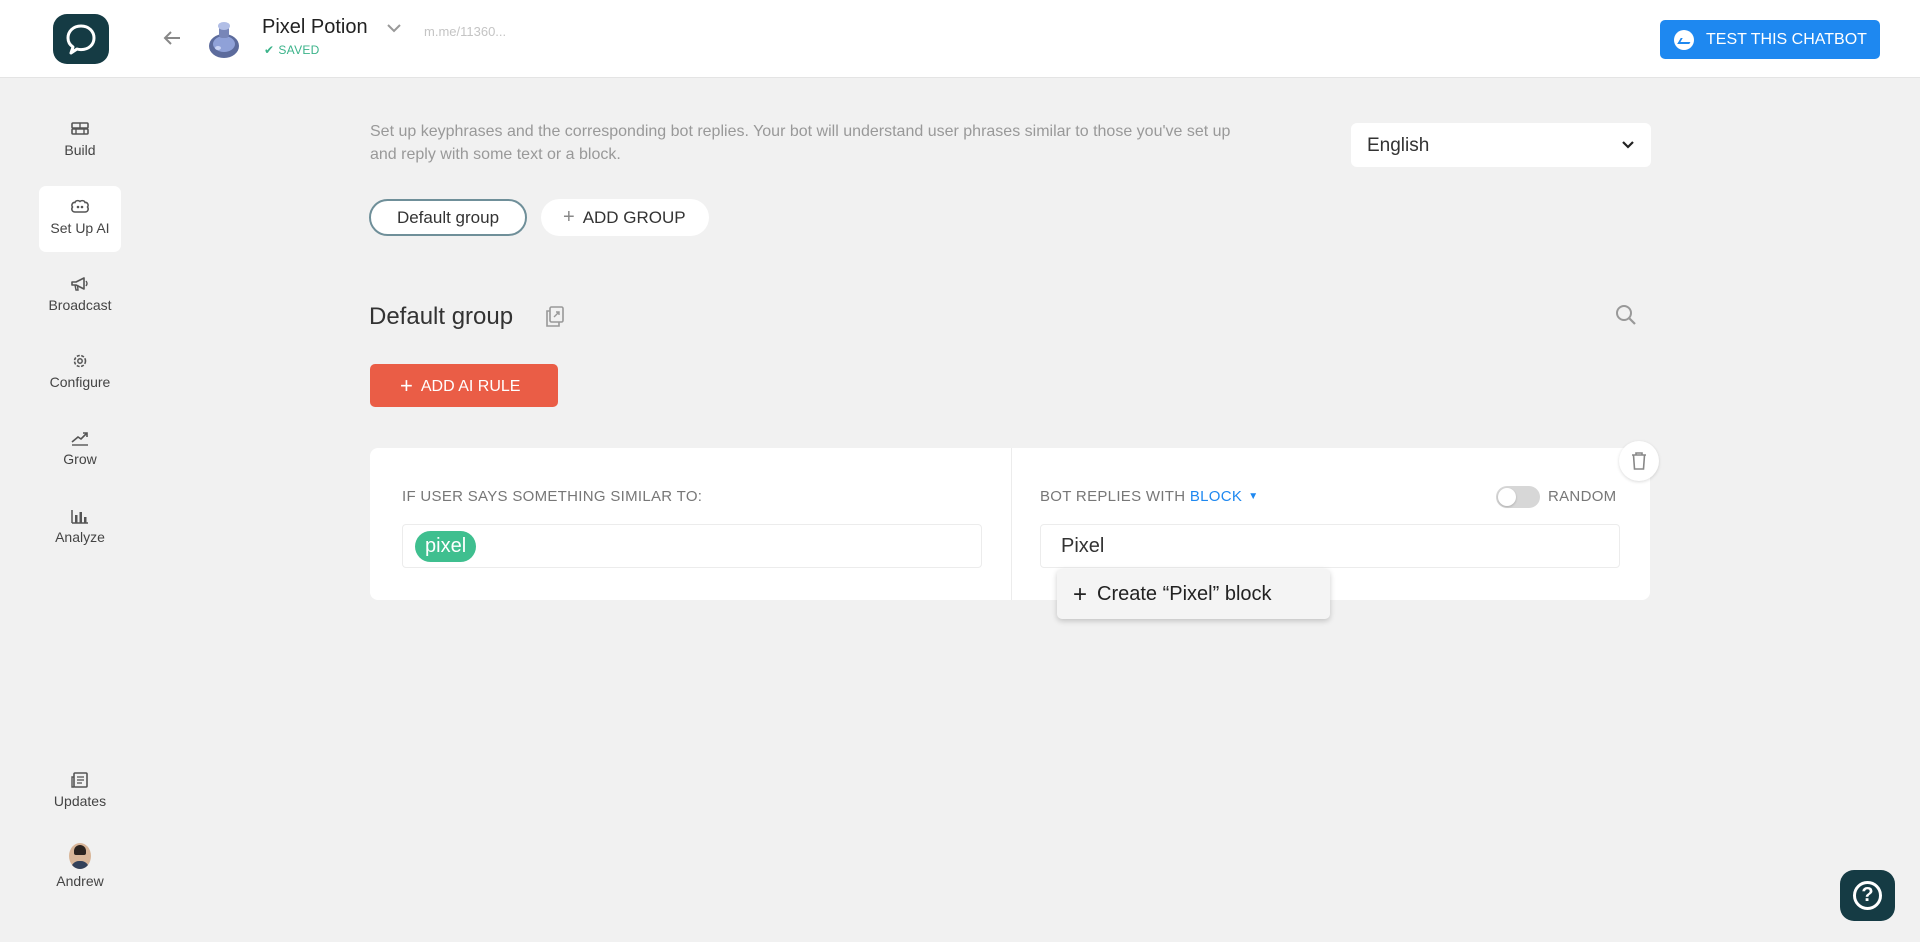 The height and width of the screenshot is (942, 1920). What do you see at coordinates (80, 881) in the screenshot?
I see `sidebar-item-label: Andrew` at bounding box center [80, 881].